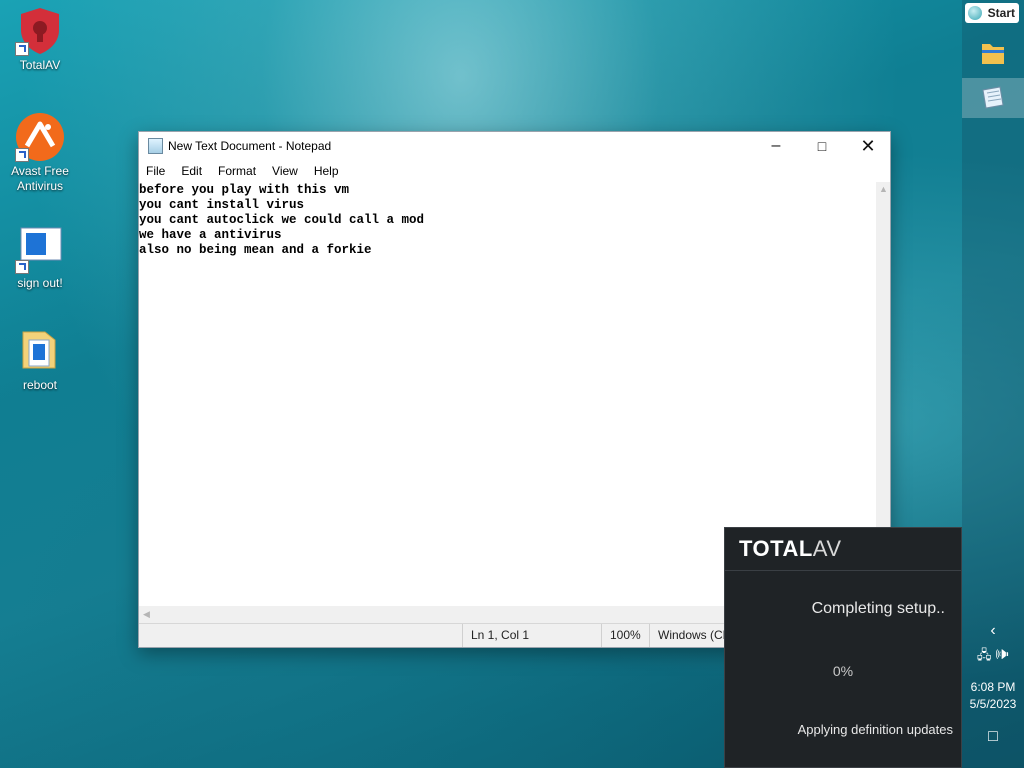 This screenshot has width=1024, height=768. I want to click on scroll-left-icon: ◀, so click(146, 614).